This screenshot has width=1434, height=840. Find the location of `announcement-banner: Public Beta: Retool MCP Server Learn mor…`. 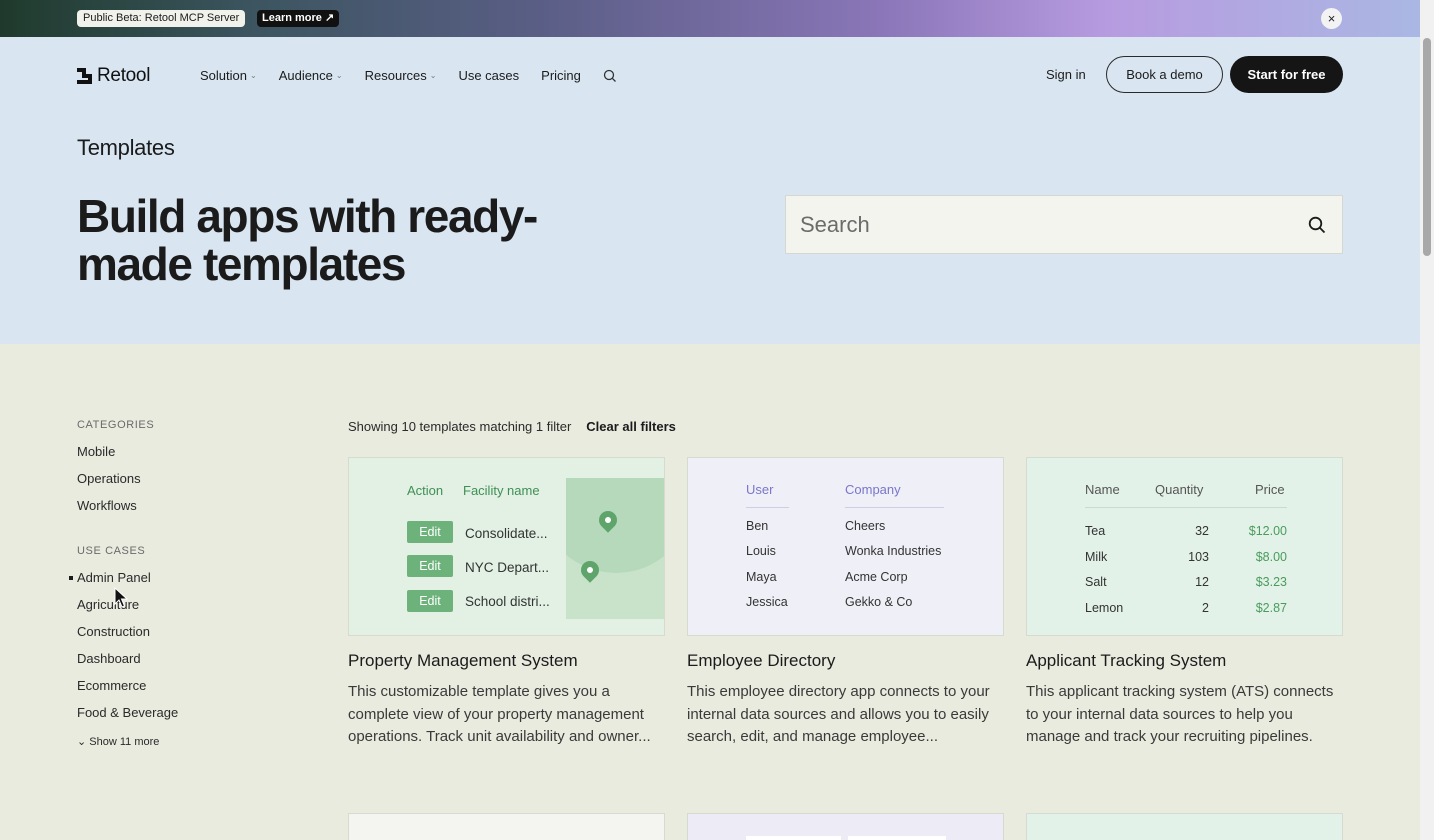

announcement-banner: Public Beta: Retool MCP Server Learn mor… is located at coordinates (710, 18).